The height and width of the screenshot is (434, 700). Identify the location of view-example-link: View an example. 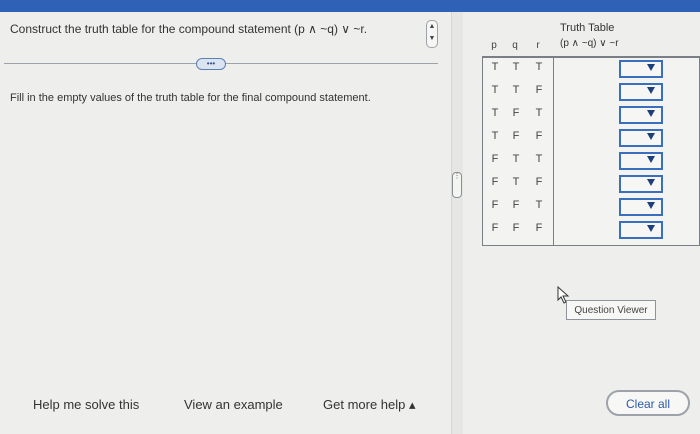
(233, 404).